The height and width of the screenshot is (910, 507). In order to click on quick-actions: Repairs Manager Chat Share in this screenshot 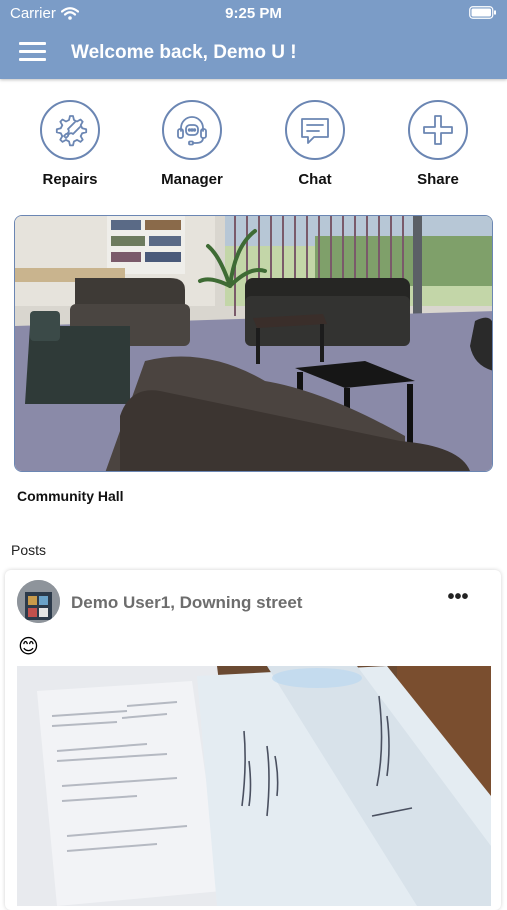, I will do `click(253, 150)`.